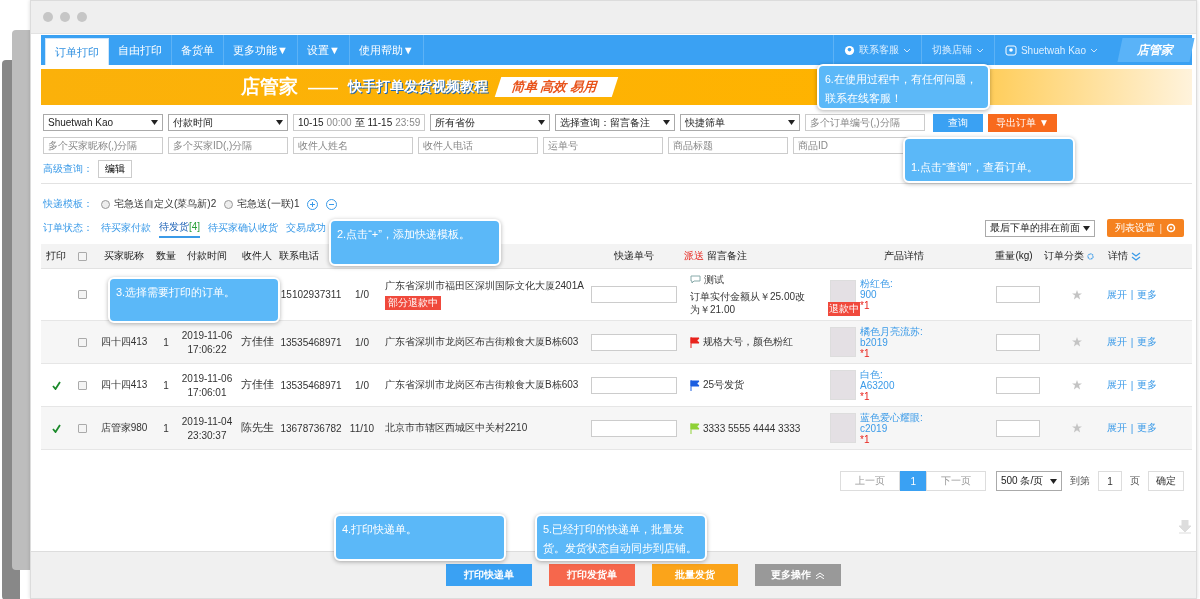 The height and width of the screenshot is (599, 1200). I want to click on action-button: 更多操作, so click(798, 575).